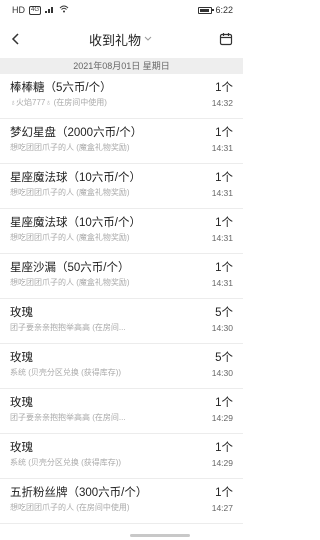 The width and height of the screenshot is (320, 540). What do you see at coordinates (148, 39) in the screenshot?
I see `chevron-down-icon` at bounding box center [148, 39].